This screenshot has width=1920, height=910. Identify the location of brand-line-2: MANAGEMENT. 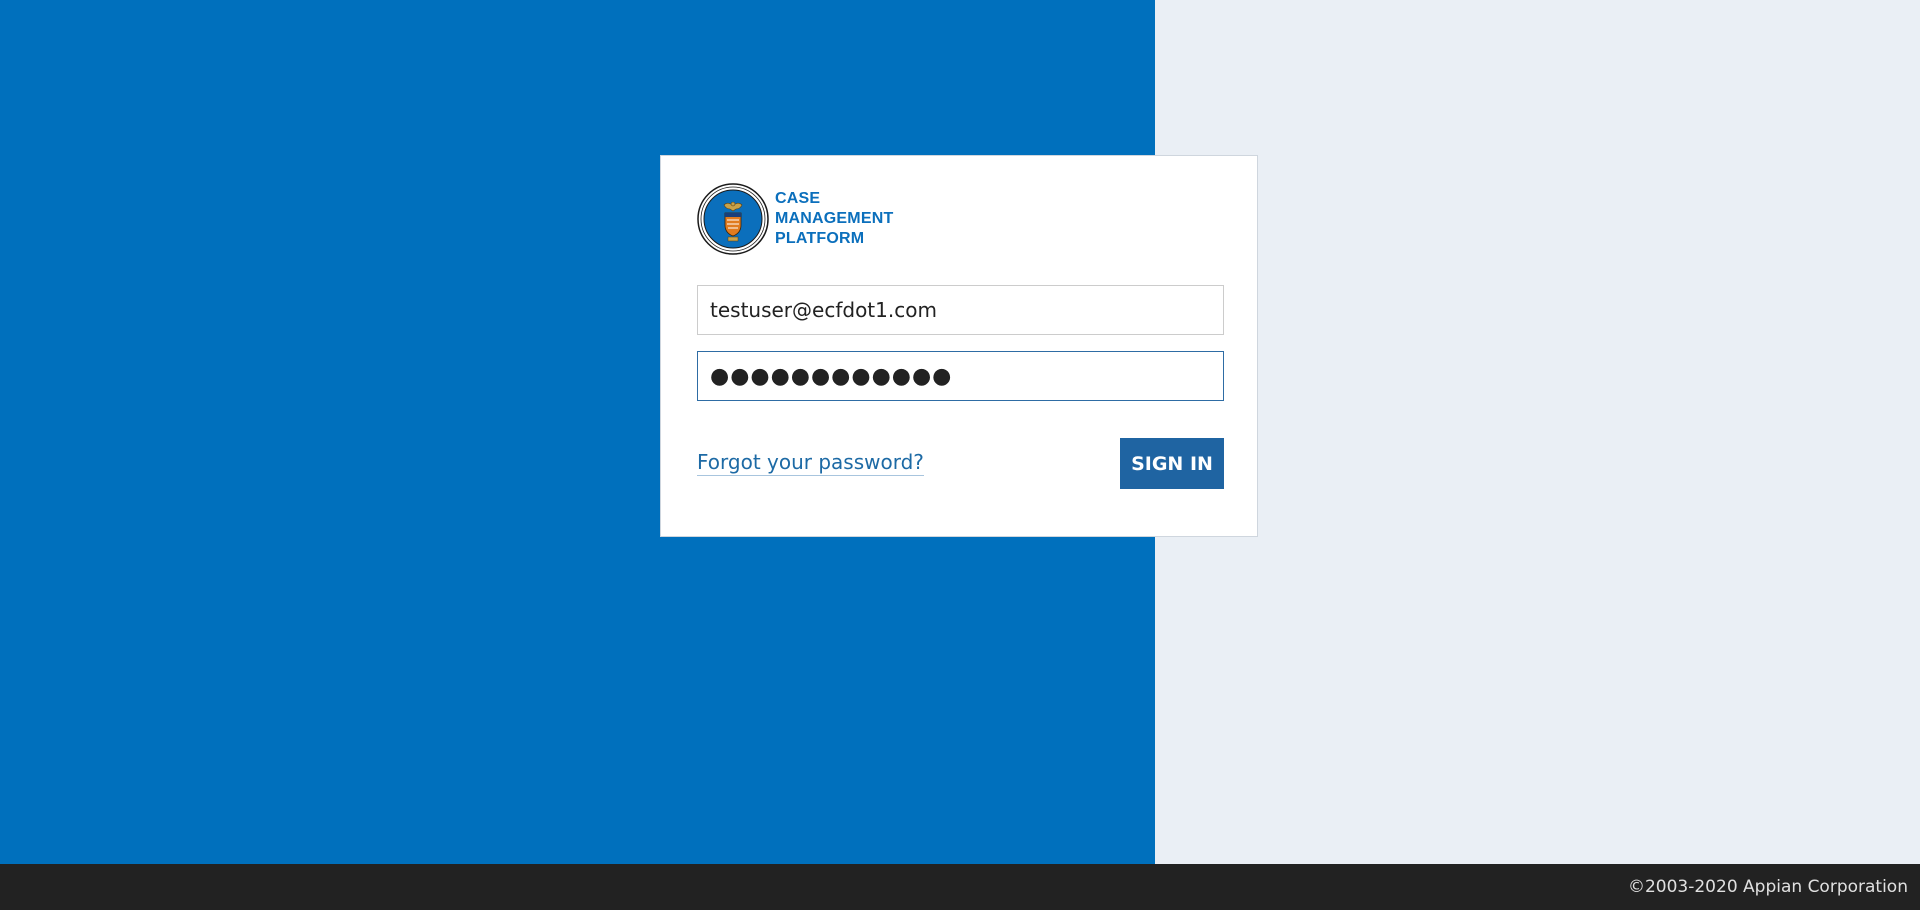
(834, 218).